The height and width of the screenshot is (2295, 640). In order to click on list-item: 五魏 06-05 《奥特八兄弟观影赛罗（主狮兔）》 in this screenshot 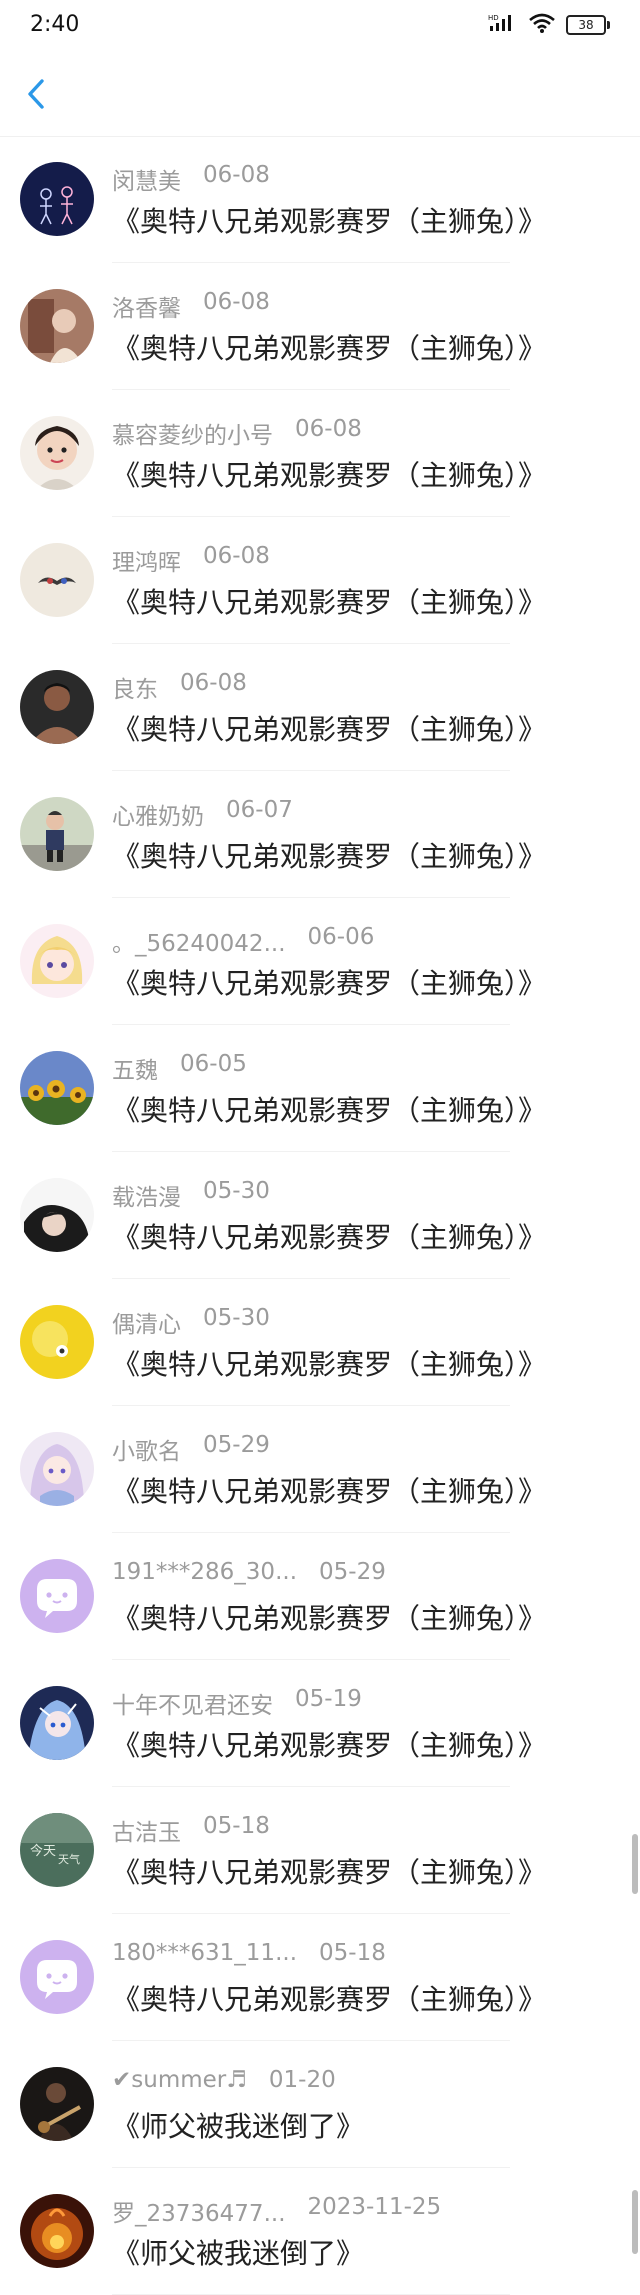, I will do `click(320, 1088)`.